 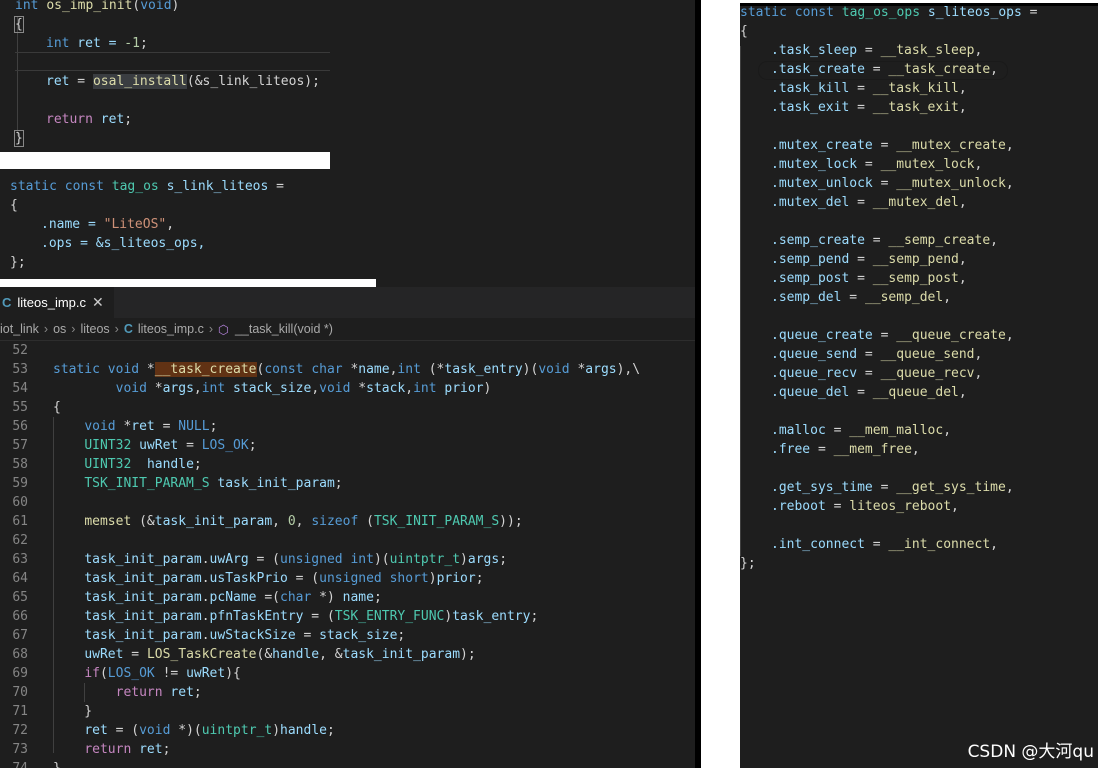 What do you see at coordinates (143, 521) in the screenshot?
I see `code-token: (&` at bounding box center [143, 521].